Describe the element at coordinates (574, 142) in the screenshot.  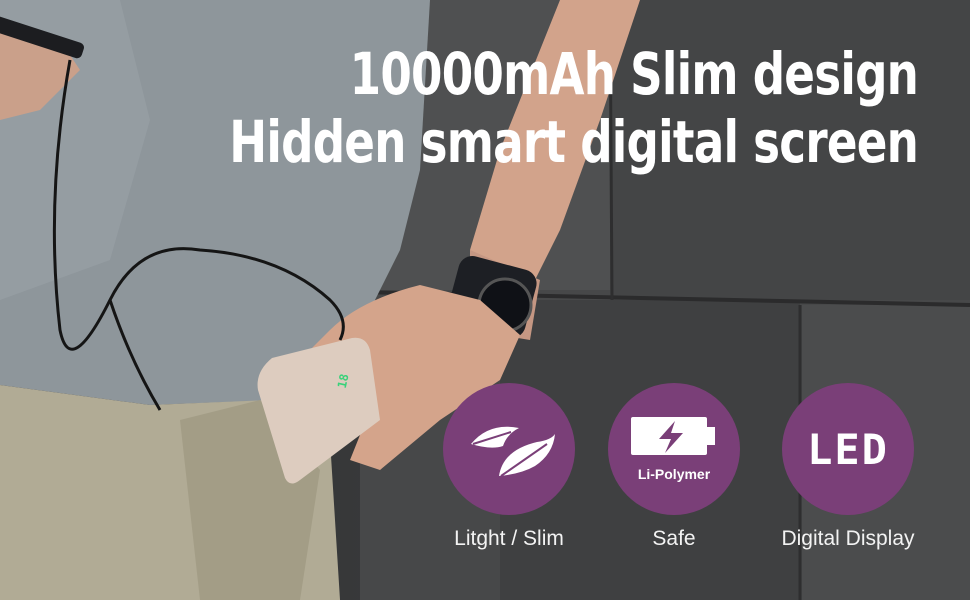
I see `headline-line-2: Hidden smart digital screen` at that location.